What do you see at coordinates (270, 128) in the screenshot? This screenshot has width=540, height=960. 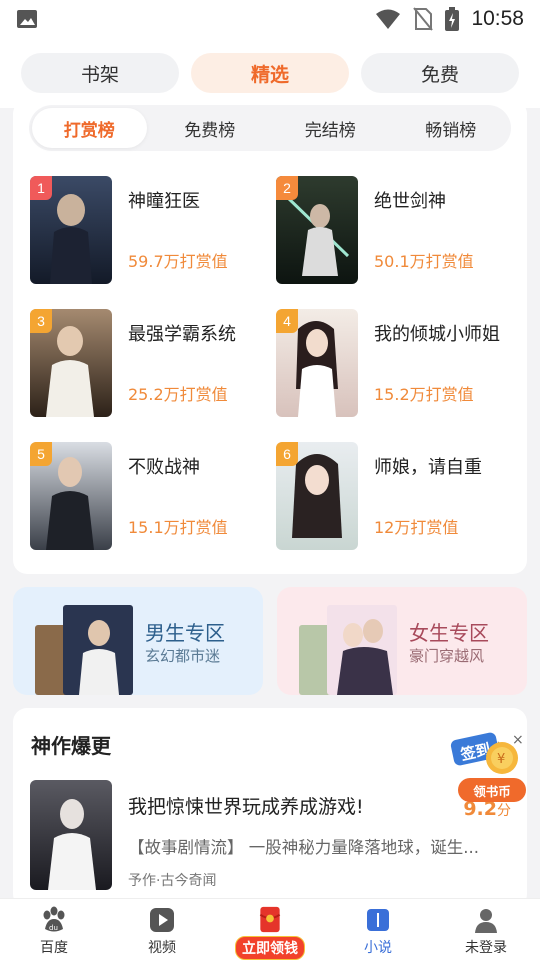 I see `ranking-tabs: 打赏榜 免费榜 完结榜 畅销榜` at bounding box center [270, 128].